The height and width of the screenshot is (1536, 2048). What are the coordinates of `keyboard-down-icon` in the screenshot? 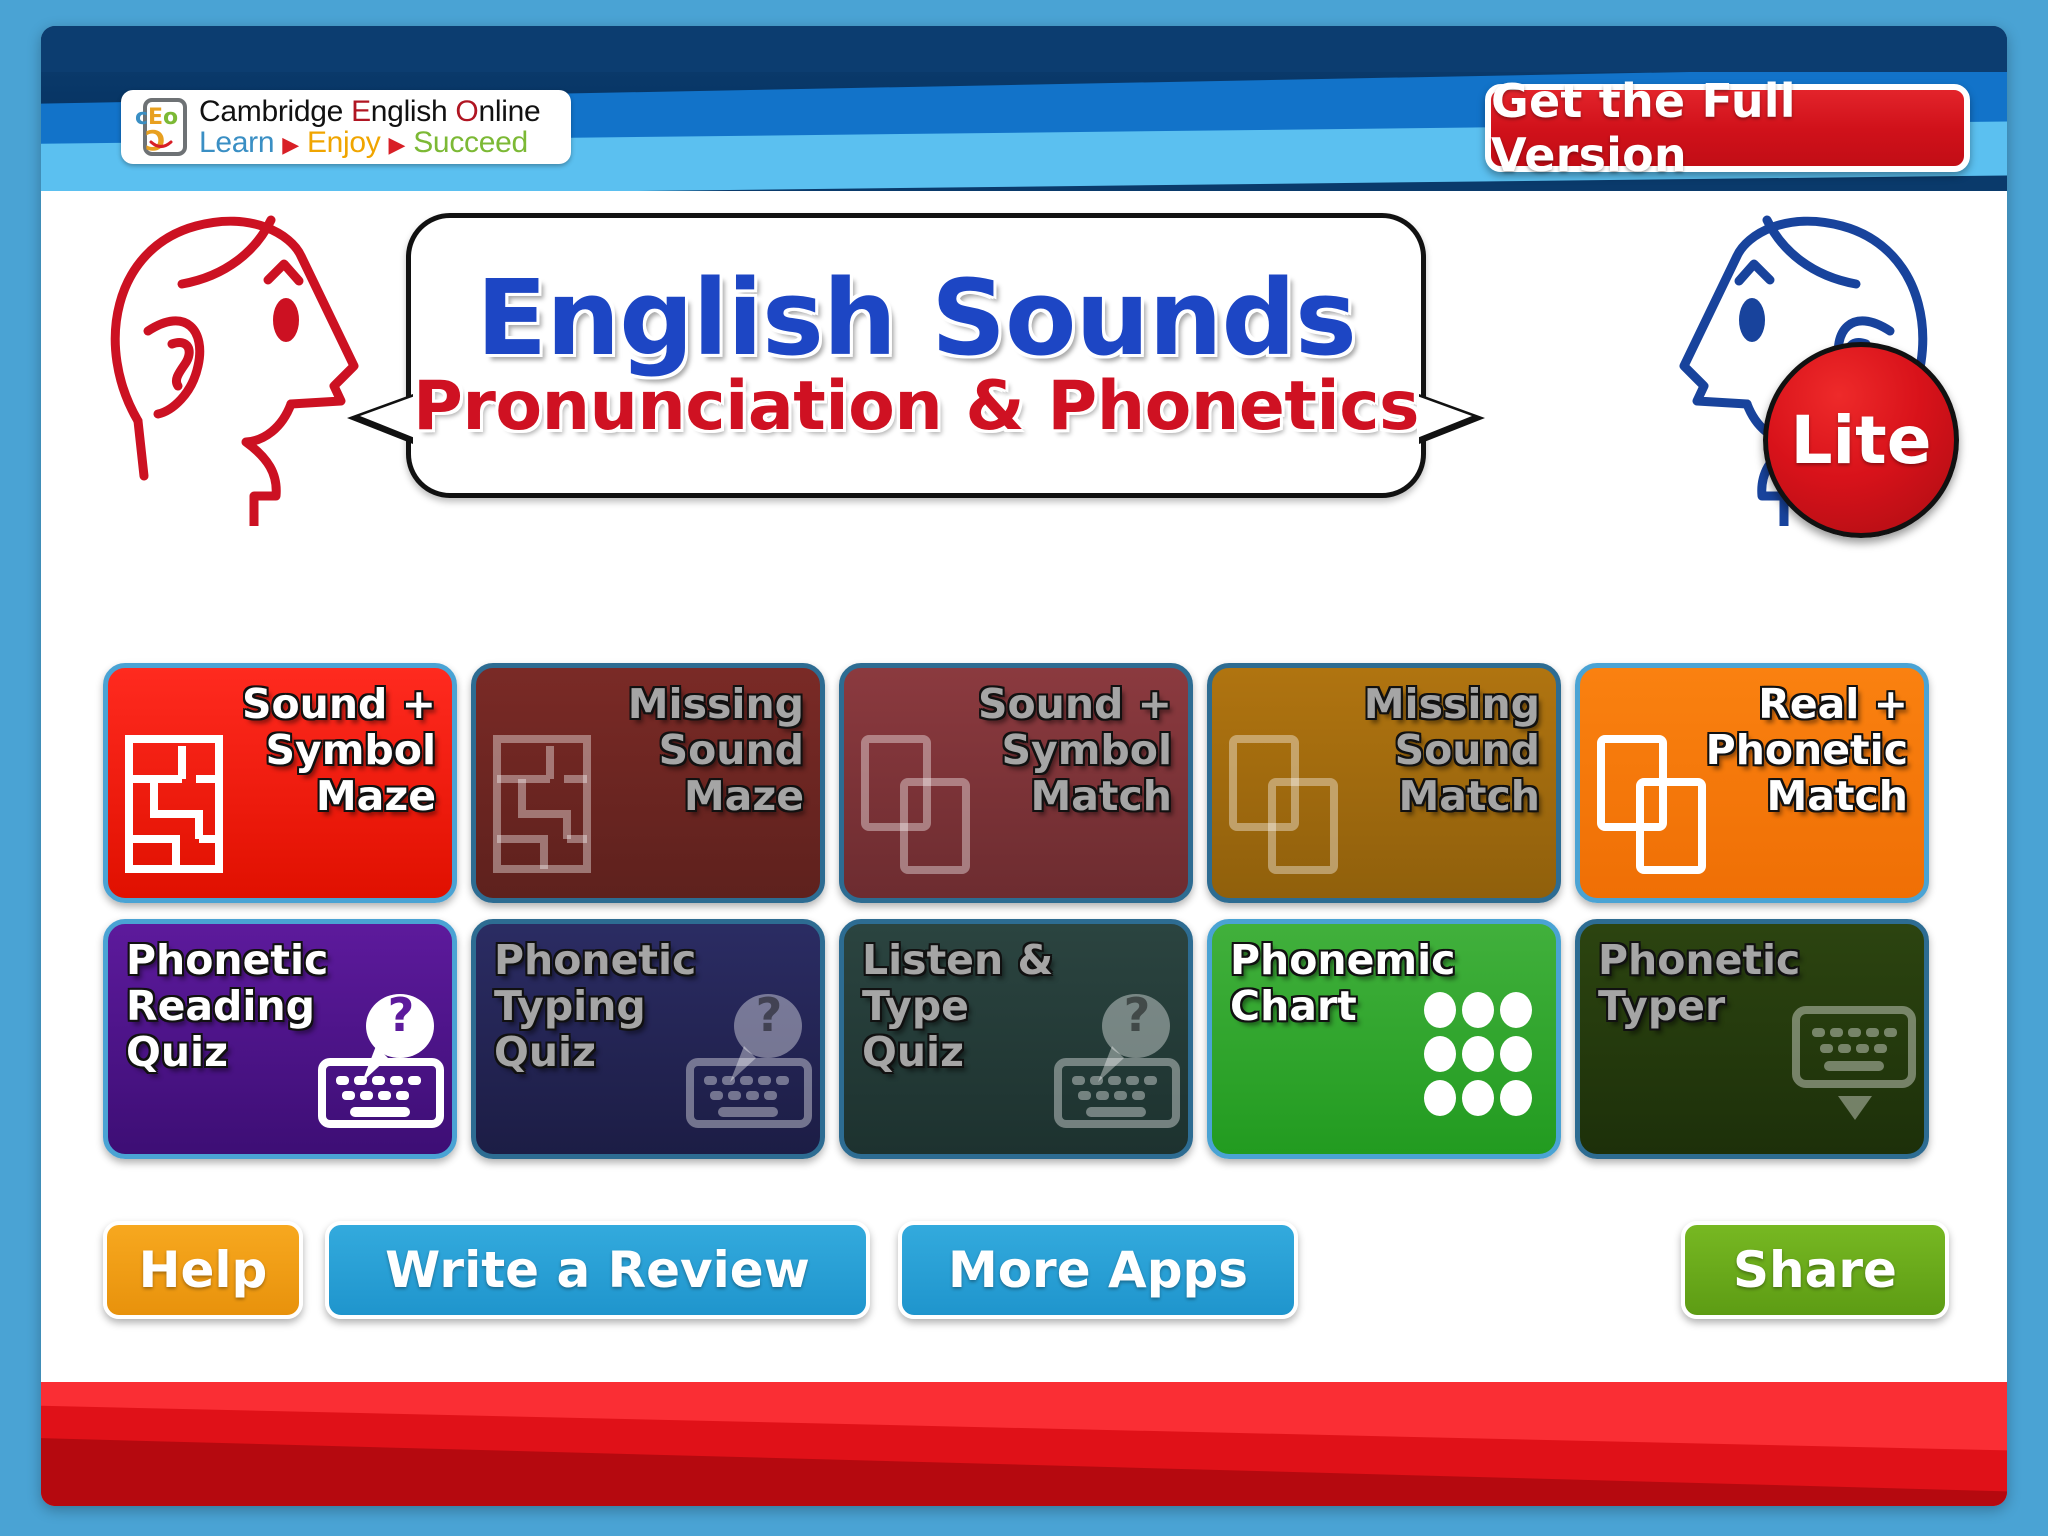 It's located at (1853, 1065).